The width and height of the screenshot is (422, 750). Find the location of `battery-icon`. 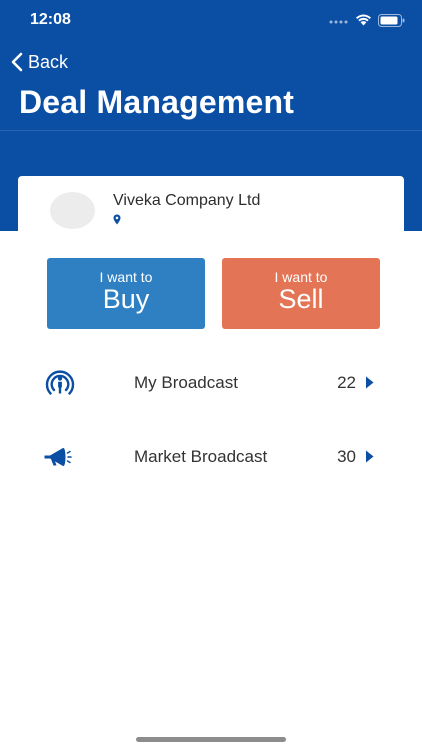

battery-icon is located at coordinates (391, 20).